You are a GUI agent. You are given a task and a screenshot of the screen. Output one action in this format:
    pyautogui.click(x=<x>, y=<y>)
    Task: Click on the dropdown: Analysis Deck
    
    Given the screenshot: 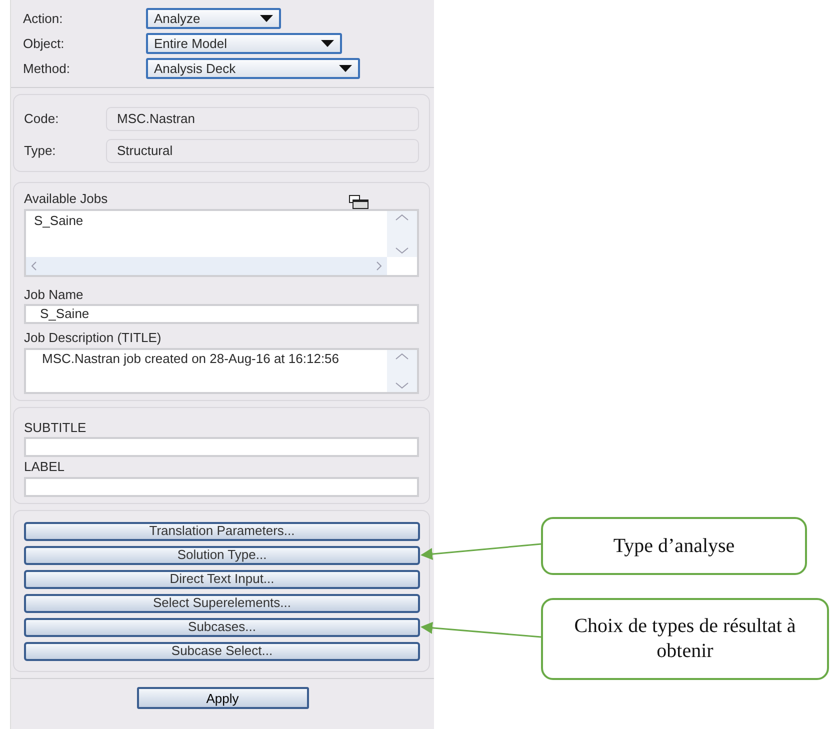 What is the action you would take?
    pyautogui.click(x=253, y=68)
    